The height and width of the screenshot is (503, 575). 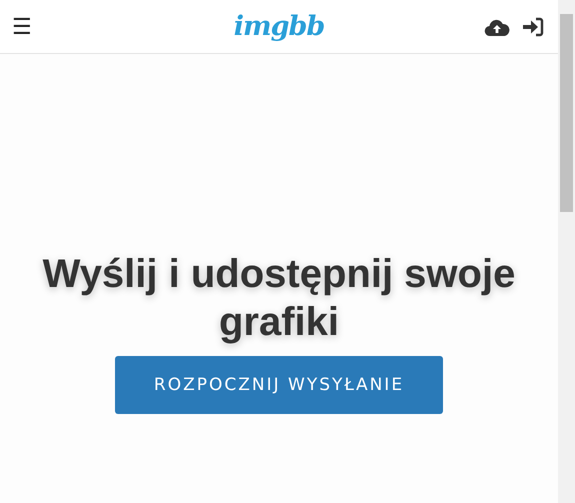 I want to click on menu-button: ☰, so click(x=22, y=27).